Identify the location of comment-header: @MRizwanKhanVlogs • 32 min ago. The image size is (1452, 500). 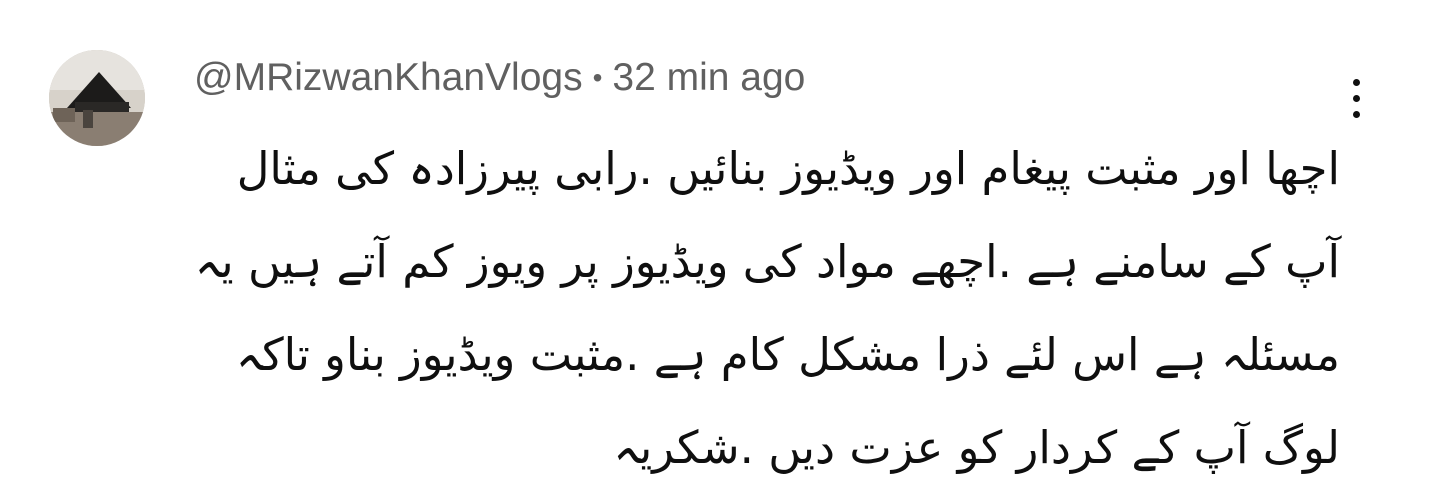
(499, 78).